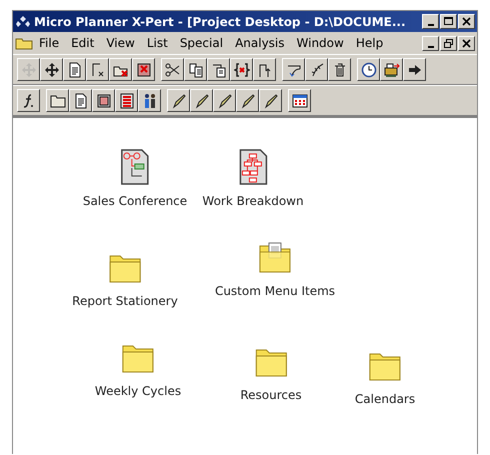 The width and height of the screenshot is (490, 455). I want to click on list-icon, so click(126, 100).